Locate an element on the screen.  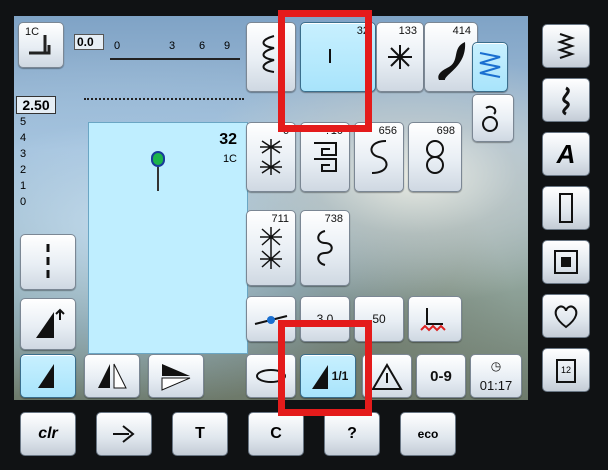
mirror-lr-icon is located at coordinates (46, 376).